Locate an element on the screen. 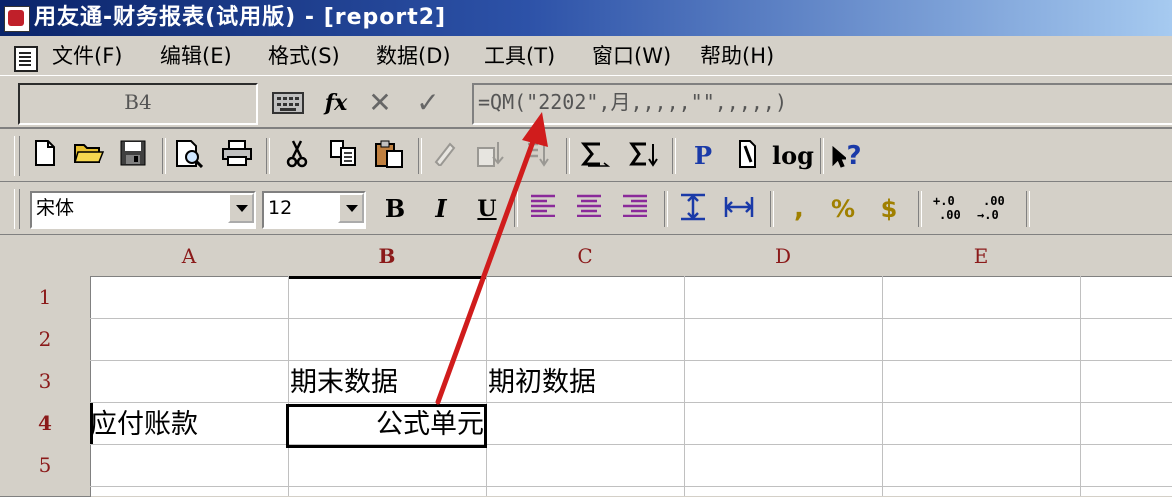  printer-icon is located at coordinates (237, 156).